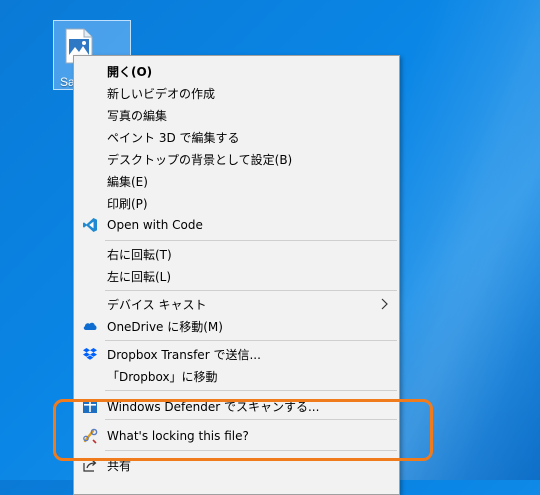 Image resolution: width=540 pixels, height=495 pixels. I want to click on menu-item-edit: 編集(E), so click(236, 181).